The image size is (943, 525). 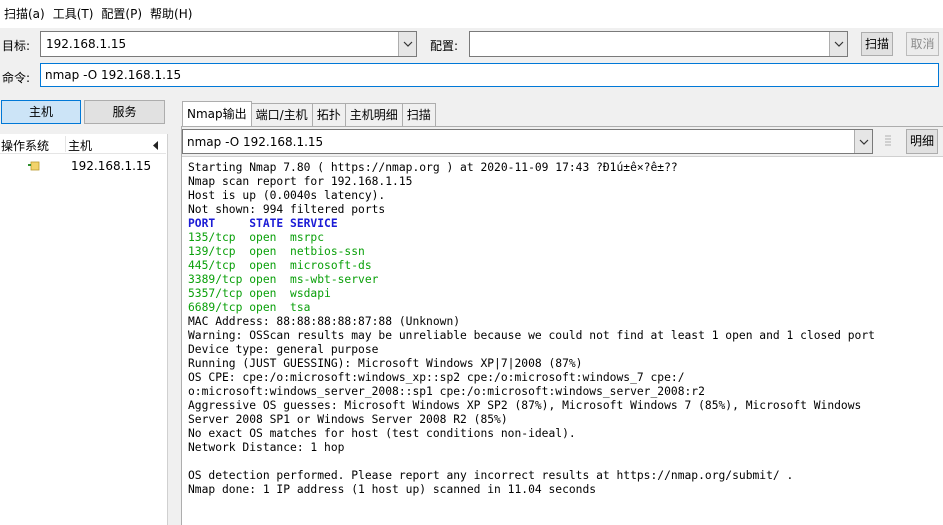 I want to click on host-ip: 192.168.1.15, so click(x=111, y=166).